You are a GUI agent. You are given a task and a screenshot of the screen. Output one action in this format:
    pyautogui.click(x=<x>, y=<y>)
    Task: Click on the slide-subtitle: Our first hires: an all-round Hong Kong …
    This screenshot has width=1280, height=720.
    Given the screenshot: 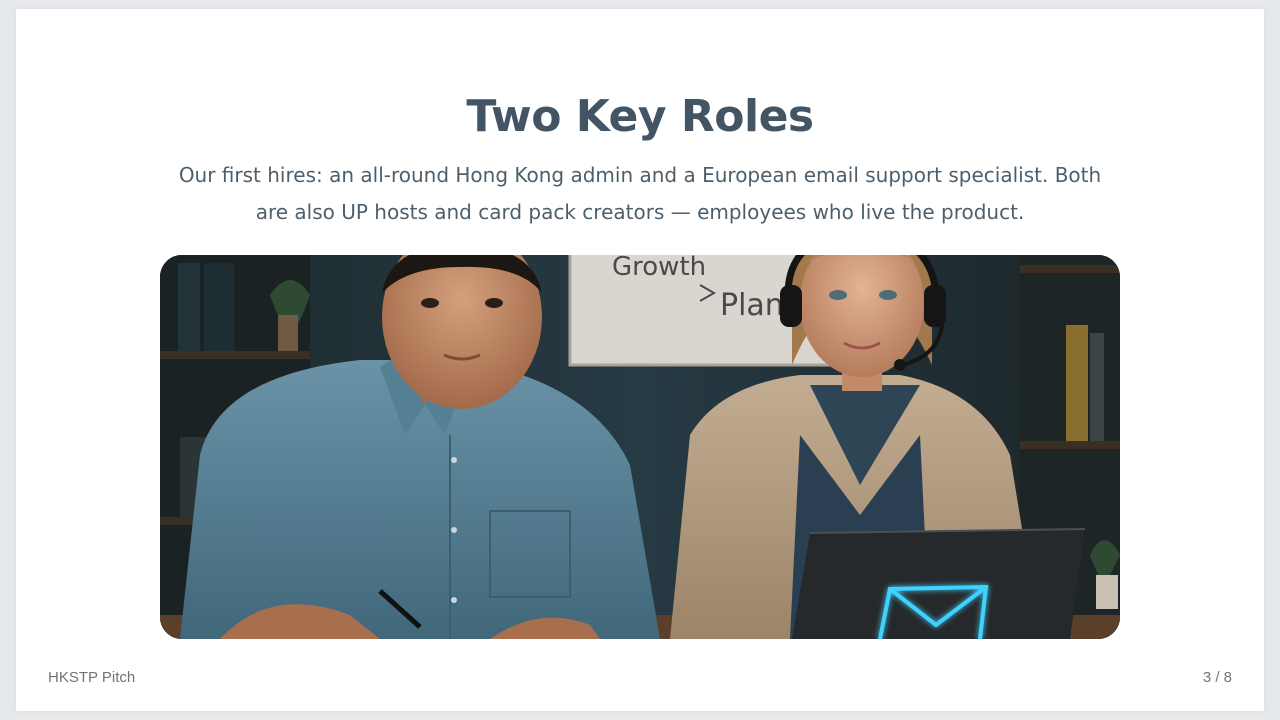 What is the action you would take?
    pyautogui.click(x=640, y=193)
    